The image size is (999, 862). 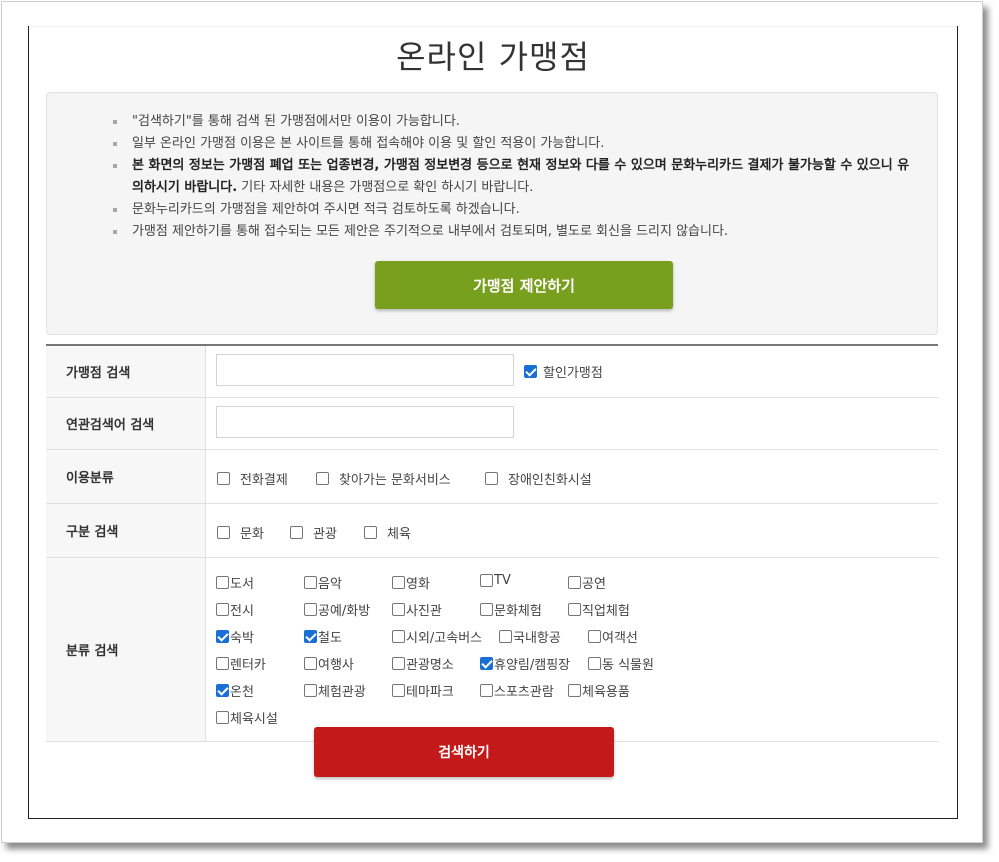 What do you see at coordinates (395, 480) in the screenshot?
I see `usage-option-label: 찾아가는 문화서비스` at bounding box center [395, 480].